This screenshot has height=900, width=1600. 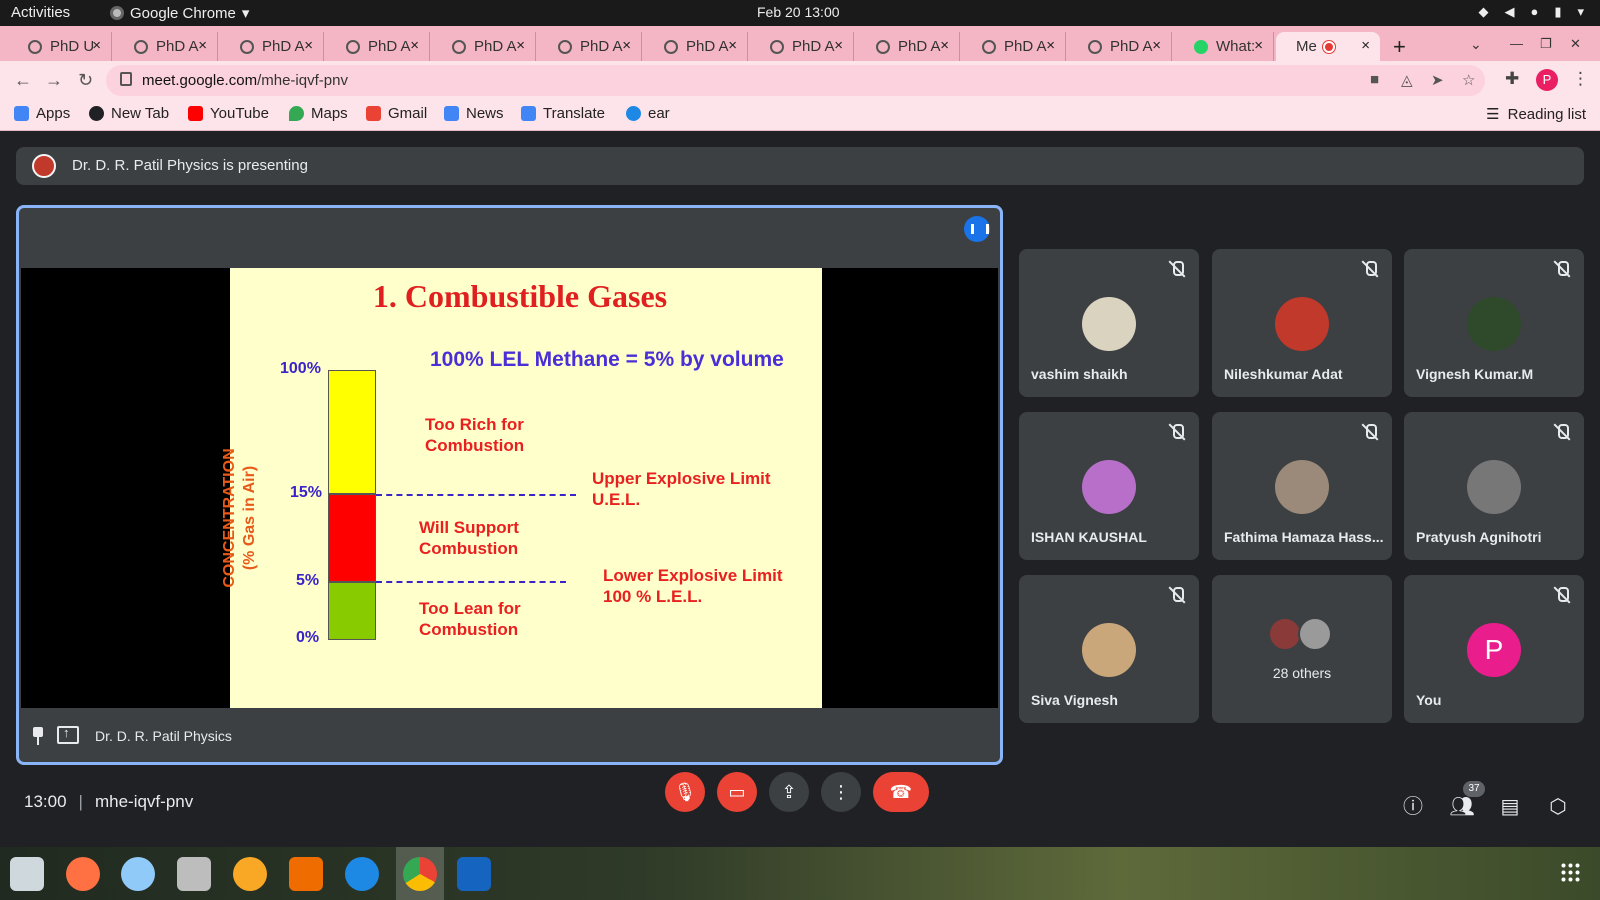 What do you see at coordinates (484, 46) in the screenshot?
I see `tab-5: PhD A ×` at bounding box center [484, 46].